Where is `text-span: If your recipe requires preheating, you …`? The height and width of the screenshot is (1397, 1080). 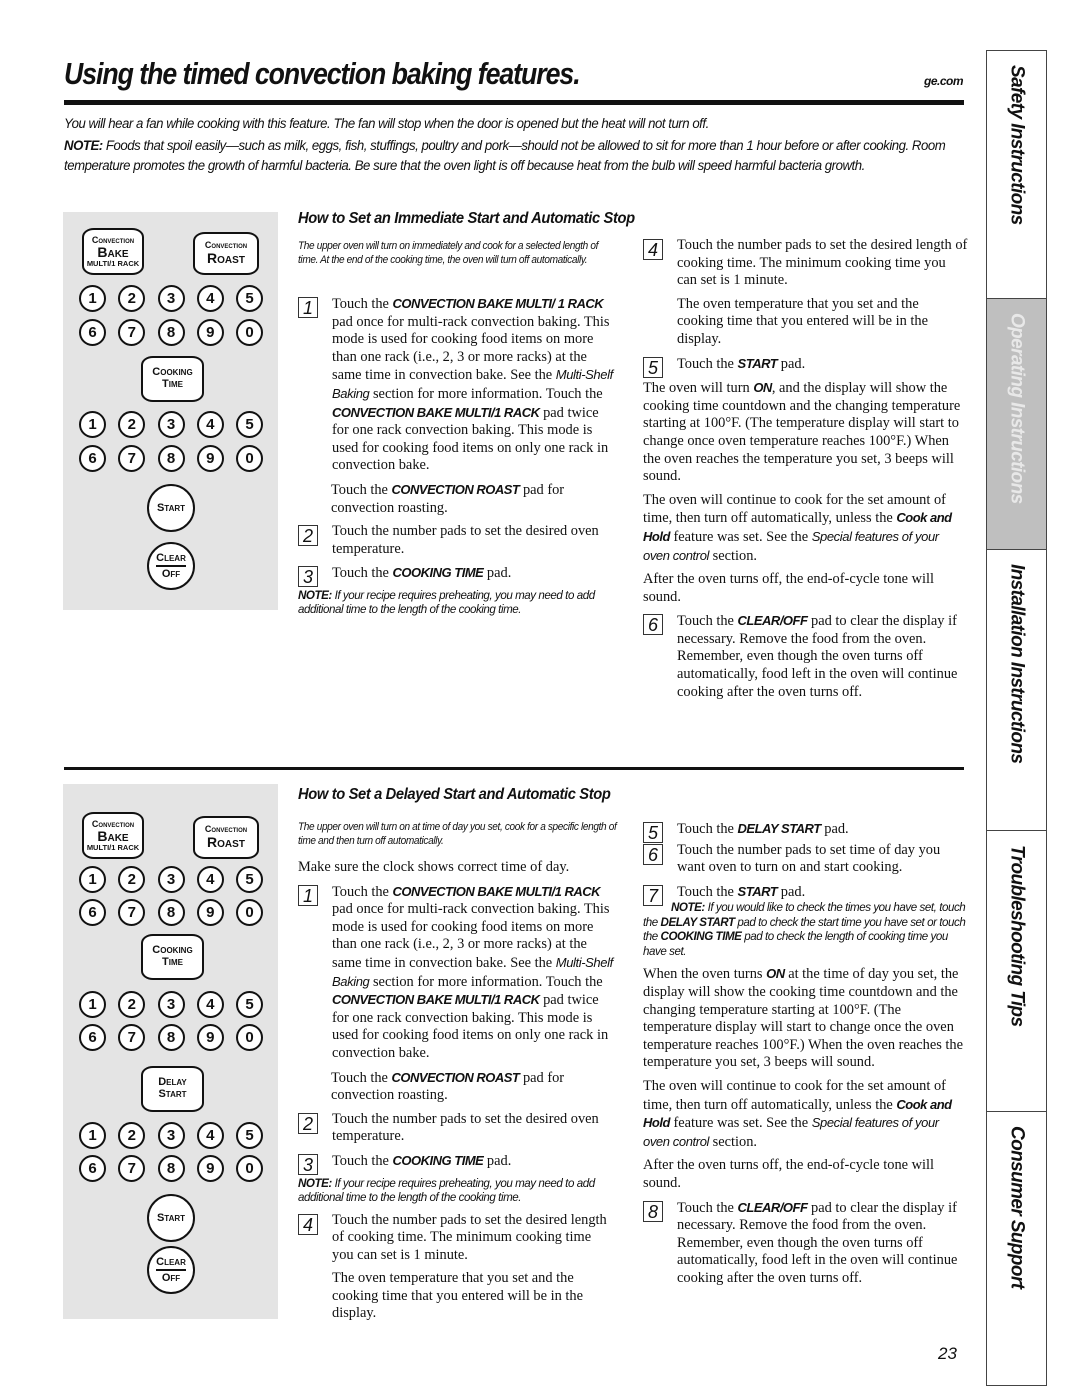
text-span: If your recipe requires preheating, you … is located at coordinates (446, 1190).